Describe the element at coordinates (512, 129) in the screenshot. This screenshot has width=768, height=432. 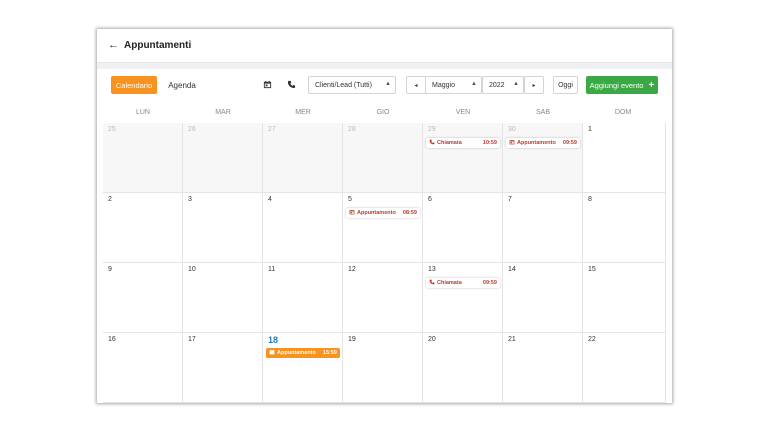
I see `day-number: 30` at that location.